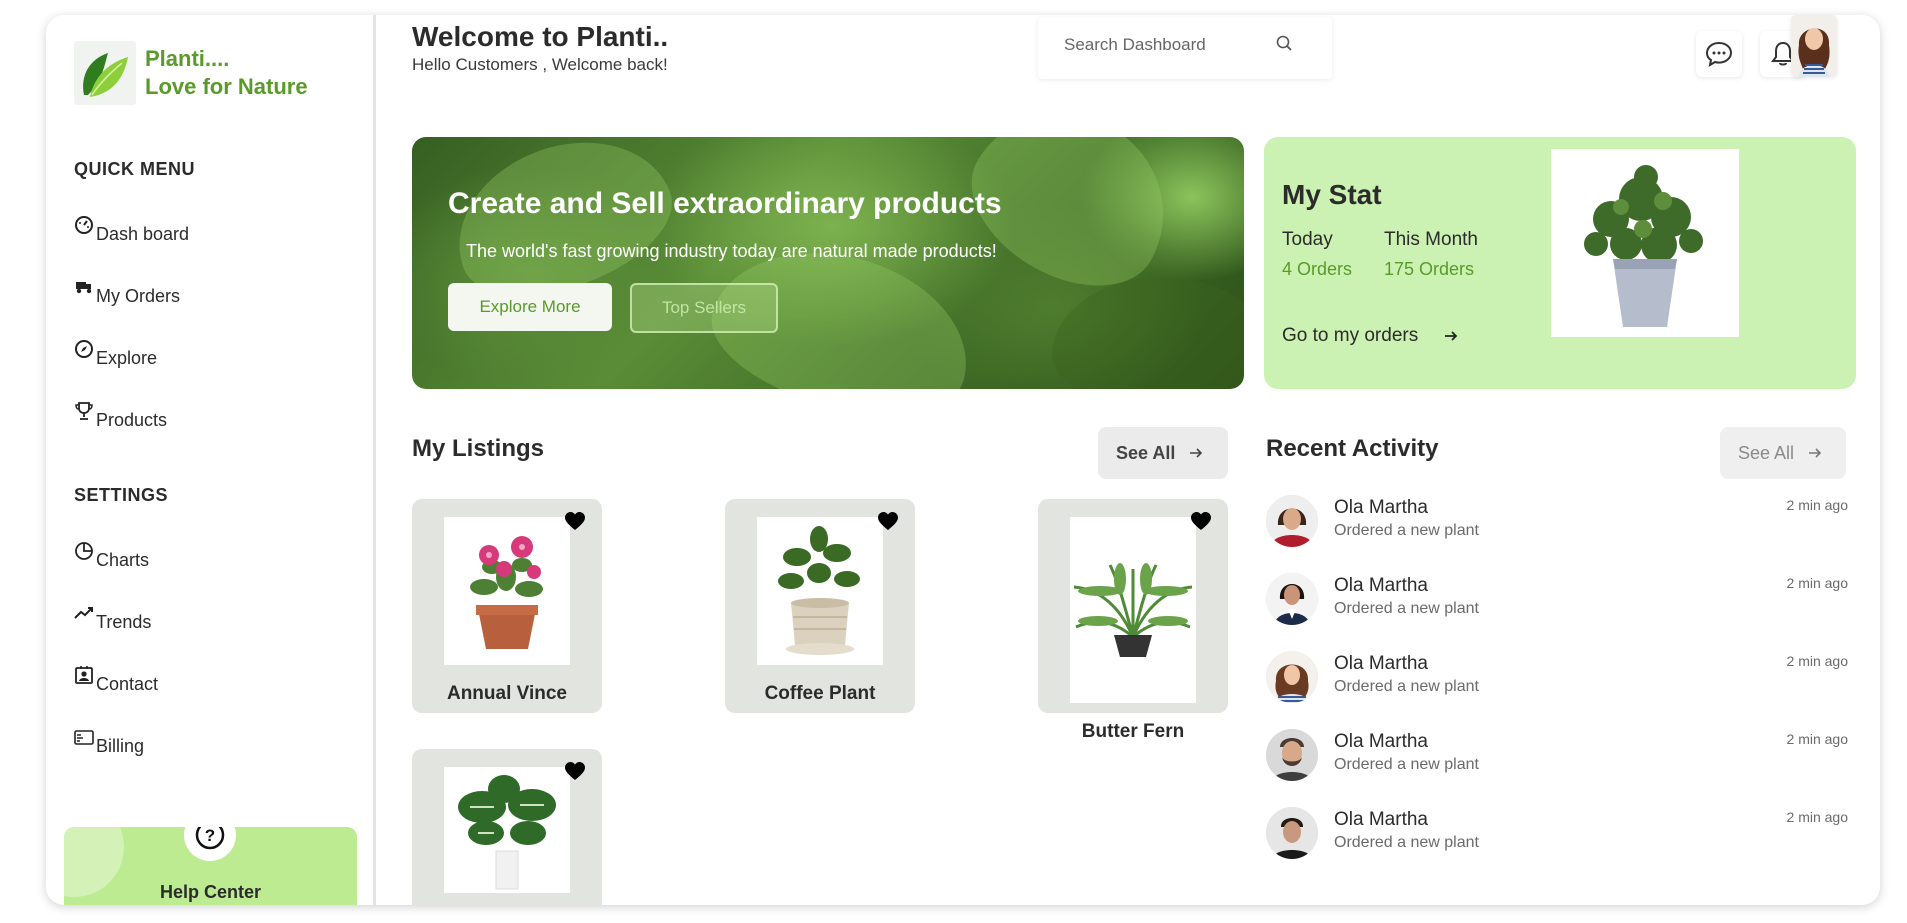 The width and height of the screenshot is (1907, 923). I want to click on search-box, so click(1185, 48).